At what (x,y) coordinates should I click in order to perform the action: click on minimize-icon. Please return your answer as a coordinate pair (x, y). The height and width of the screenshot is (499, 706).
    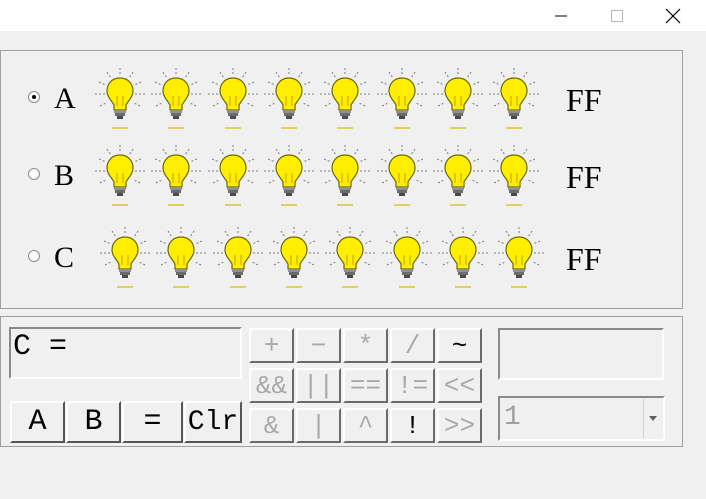
    Looking at the image, I should click on (561, 15).